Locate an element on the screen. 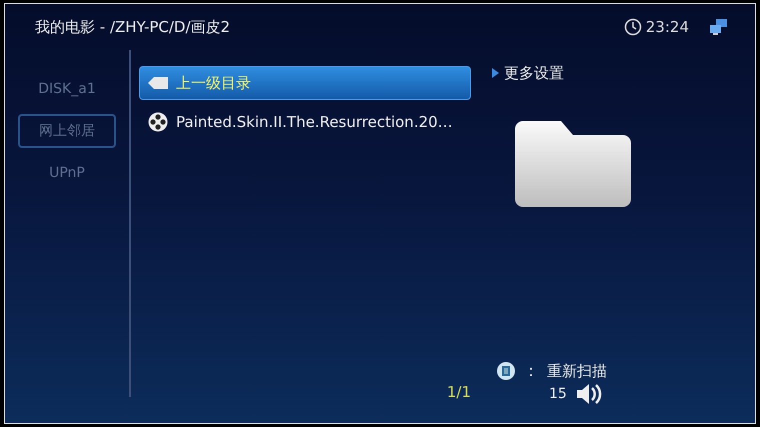 This screenshot has height=427, width=760. folder-icon is located at coordinates (573, 163).